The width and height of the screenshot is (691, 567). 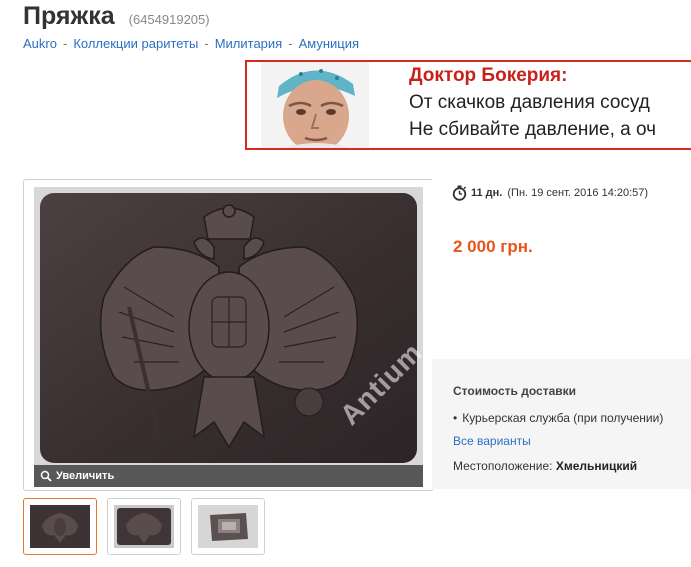 What do you see at coordinates (503, 466) in the screenshot?
I see `location-label: Местоположение:` at bounding box center [503, 466].